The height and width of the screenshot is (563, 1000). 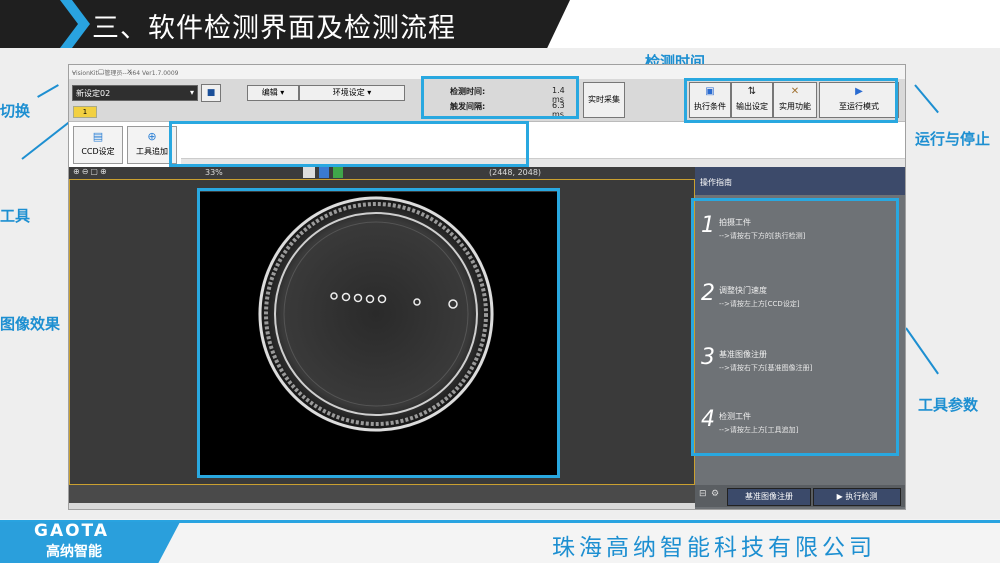 What do you see at coordinates (269, 92) in the screenshot?
I see `edit-menu-label: 编辑` at bounding box center [269, 92].